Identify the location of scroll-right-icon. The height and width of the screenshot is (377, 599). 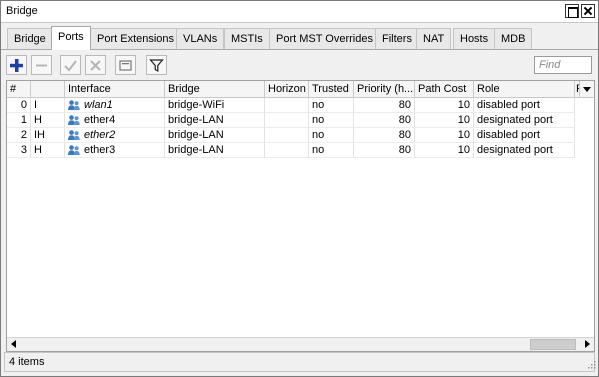
(587, 344).